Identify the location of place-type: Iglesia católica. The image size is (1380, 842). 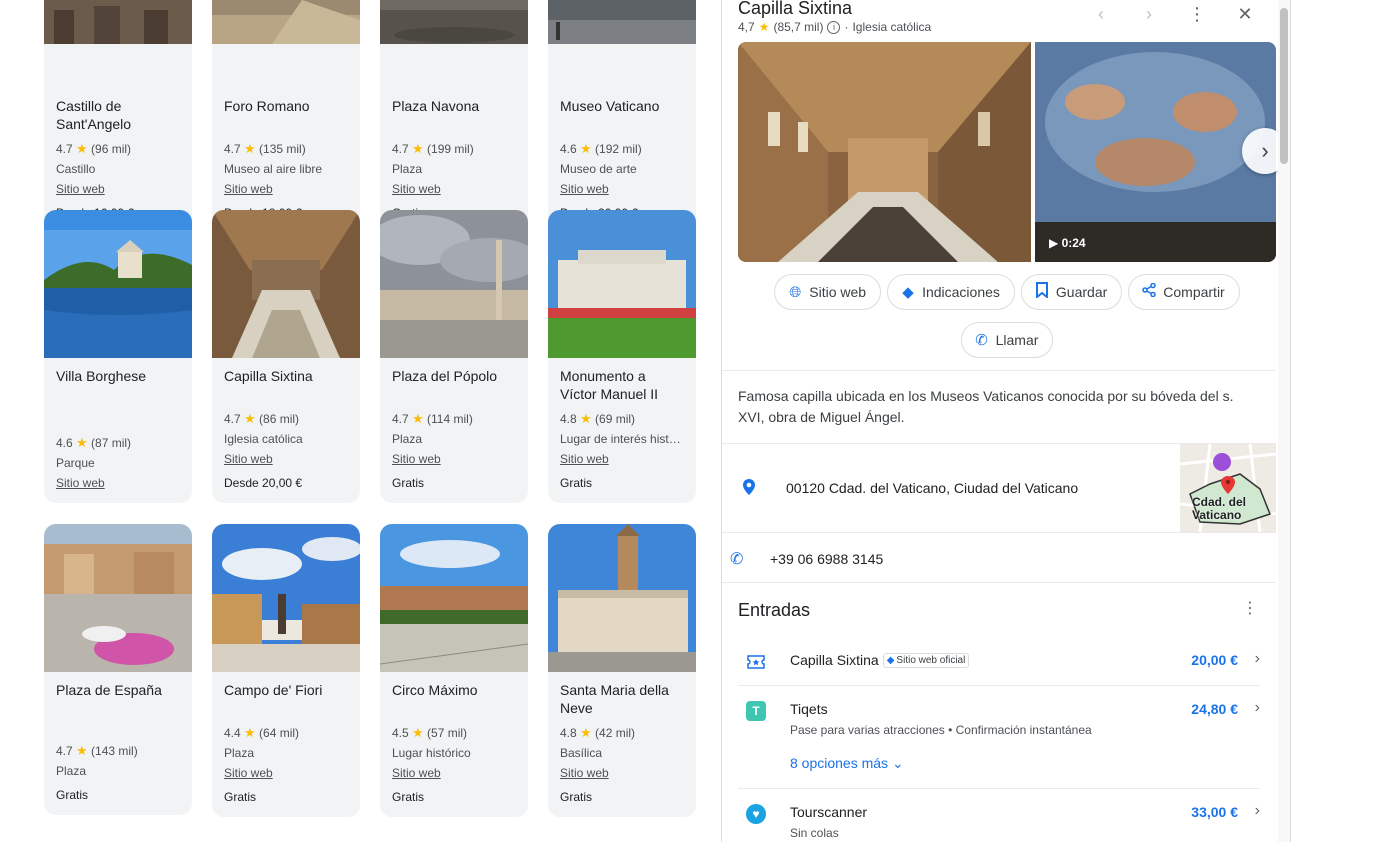
(263, 439).